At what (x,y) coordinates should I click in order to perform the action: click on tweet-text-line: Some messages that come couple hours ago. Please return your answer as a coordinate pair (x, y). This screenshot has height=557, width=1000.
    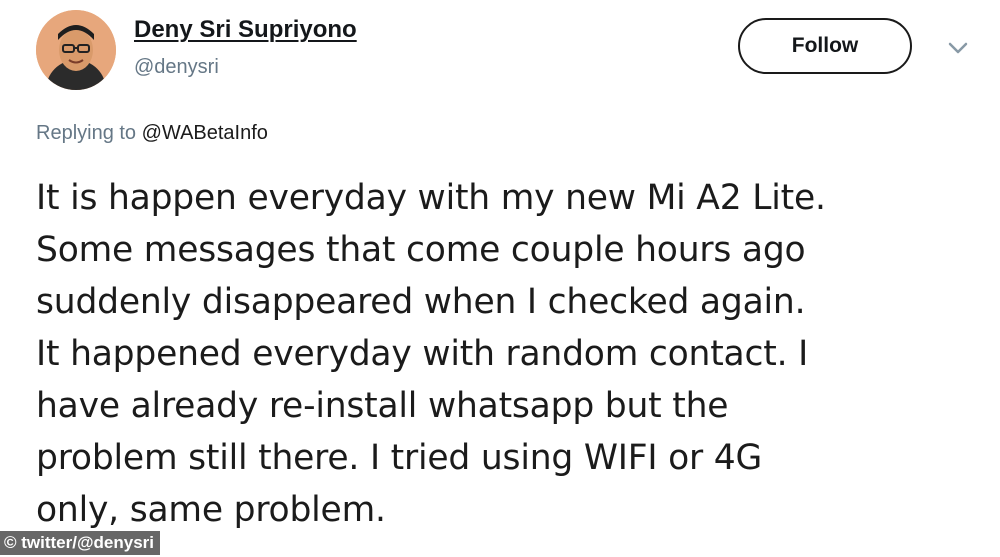
    Looking at the image, I should click on (421, 250).